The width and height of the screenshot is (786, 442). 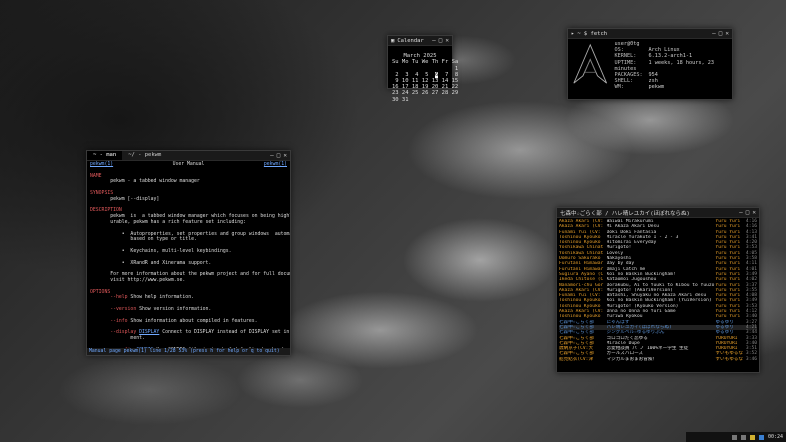 I want to click on fetch-value: pekwm, so click(x=656, y=87).